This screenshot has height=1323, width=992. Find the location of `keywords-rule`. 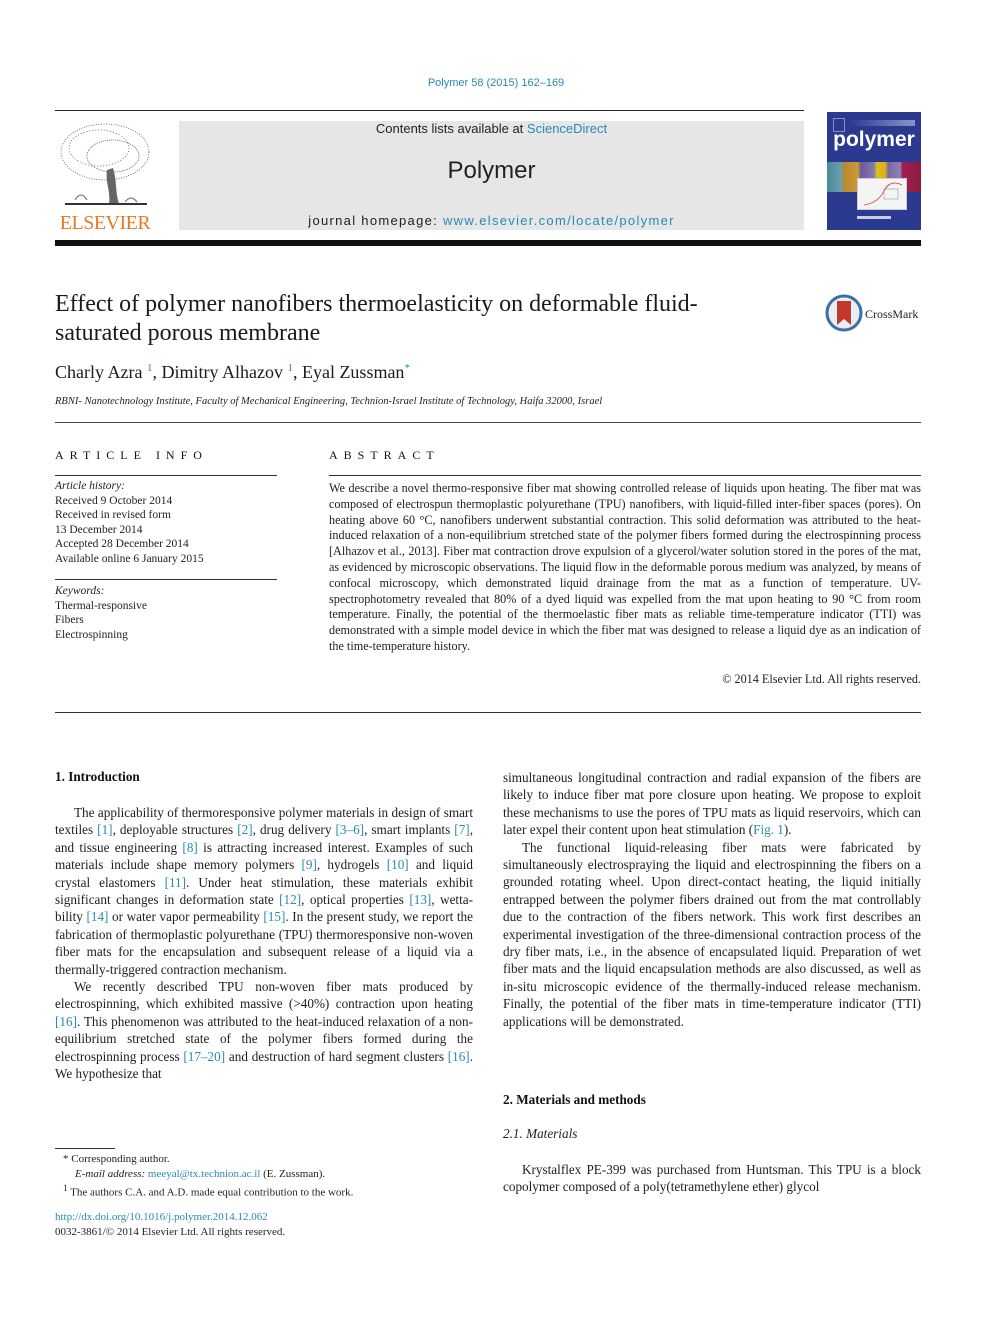

keywords-rule is located at coordinates (166, 579).